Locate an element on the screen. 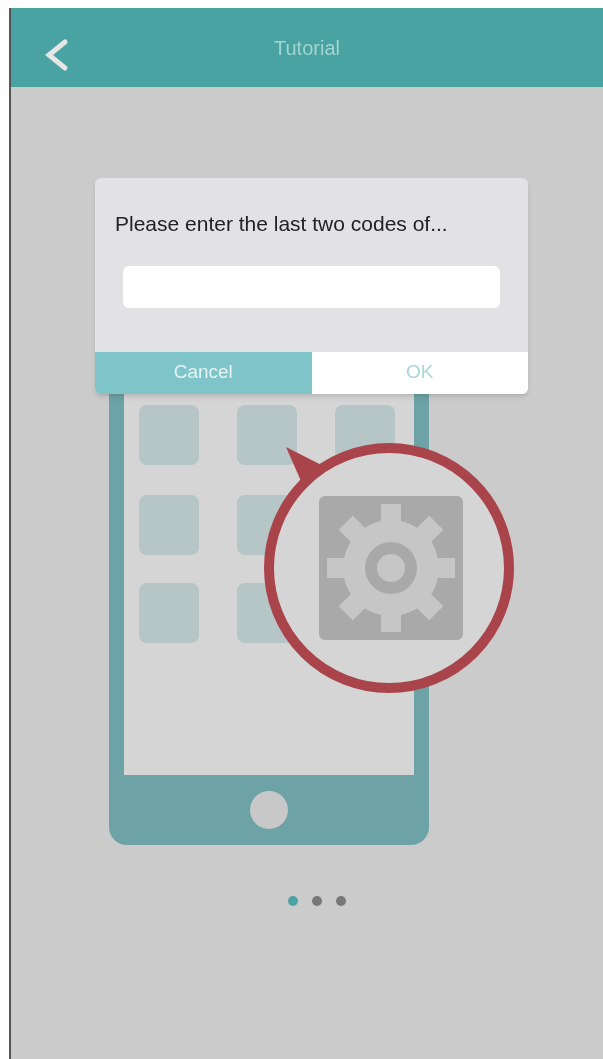 The image size is (603, 1059). code-input-field is located at coordinates (311, 286).